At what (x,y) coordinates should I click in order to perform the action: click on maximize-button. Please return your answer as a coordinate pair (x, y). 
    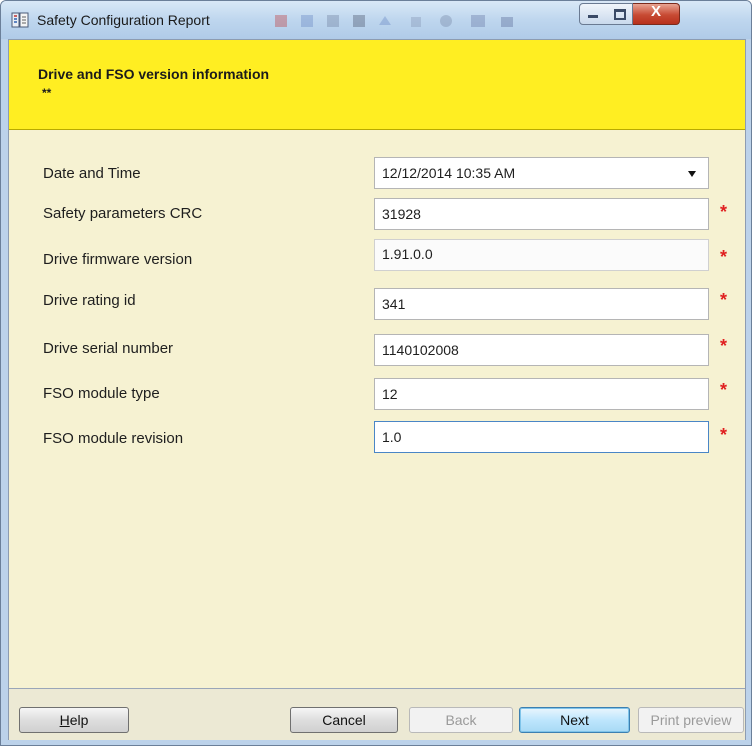
    Looking at the image, I should click on (619, 14).